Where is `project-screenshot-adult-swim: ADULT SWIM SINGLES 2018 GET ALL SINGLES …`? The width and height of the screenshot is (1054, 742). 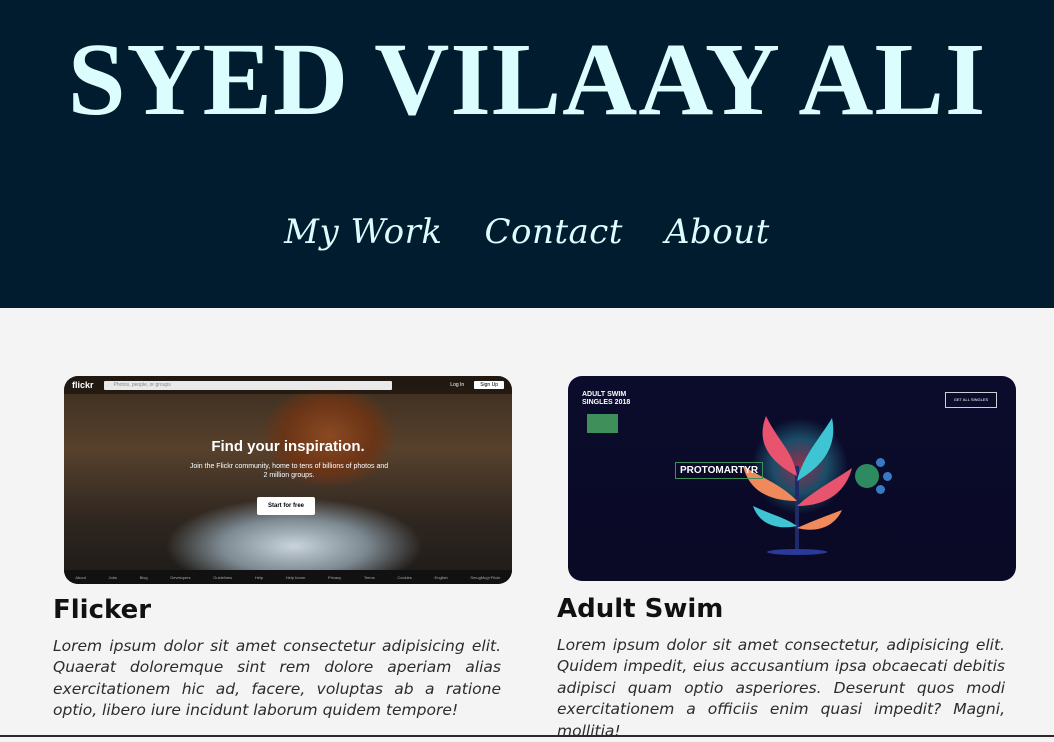
project-screenshot-adult-swim: ADULT SWIM SINGLES 2018 GET ALL SINGLES … is located at coordinates (792, 478).